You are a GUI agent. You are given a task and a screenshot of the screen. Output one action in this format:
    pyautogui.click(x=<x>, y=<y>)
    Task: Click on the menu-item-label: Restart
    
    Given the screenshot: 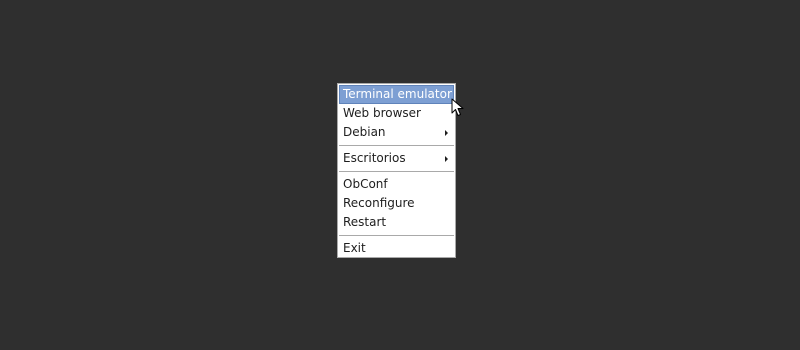 What is the action you would take?
    pyautogui.click(x=365, y=222)
    